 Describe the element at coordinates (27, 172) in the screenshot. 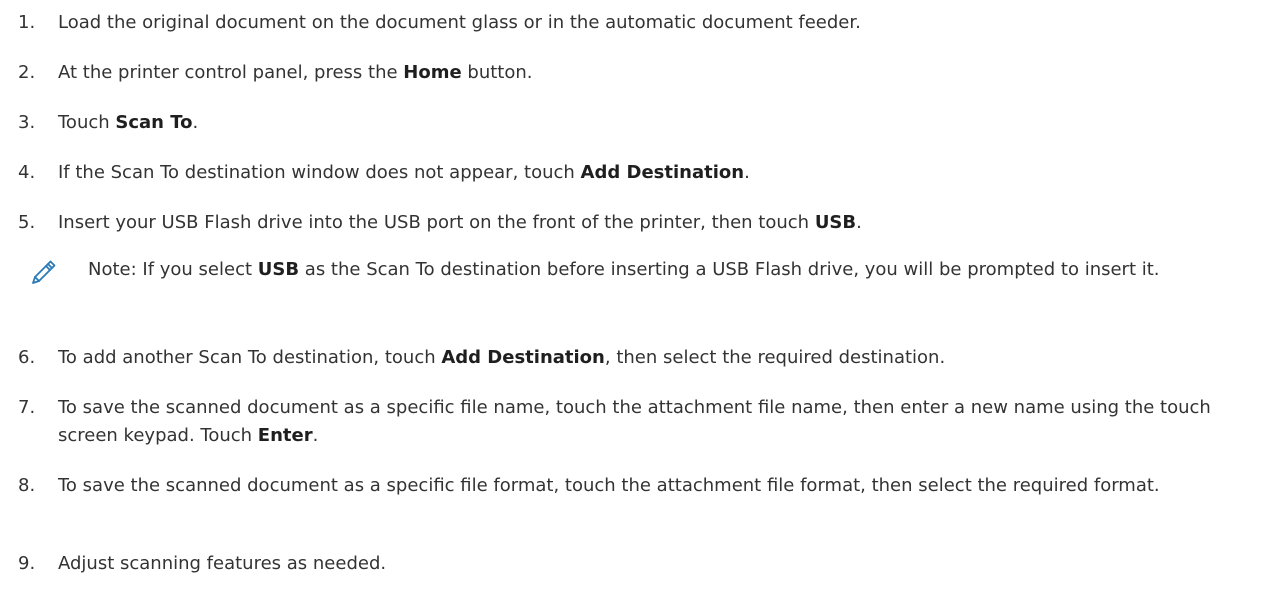

I see `step-number: 4.` at that location.